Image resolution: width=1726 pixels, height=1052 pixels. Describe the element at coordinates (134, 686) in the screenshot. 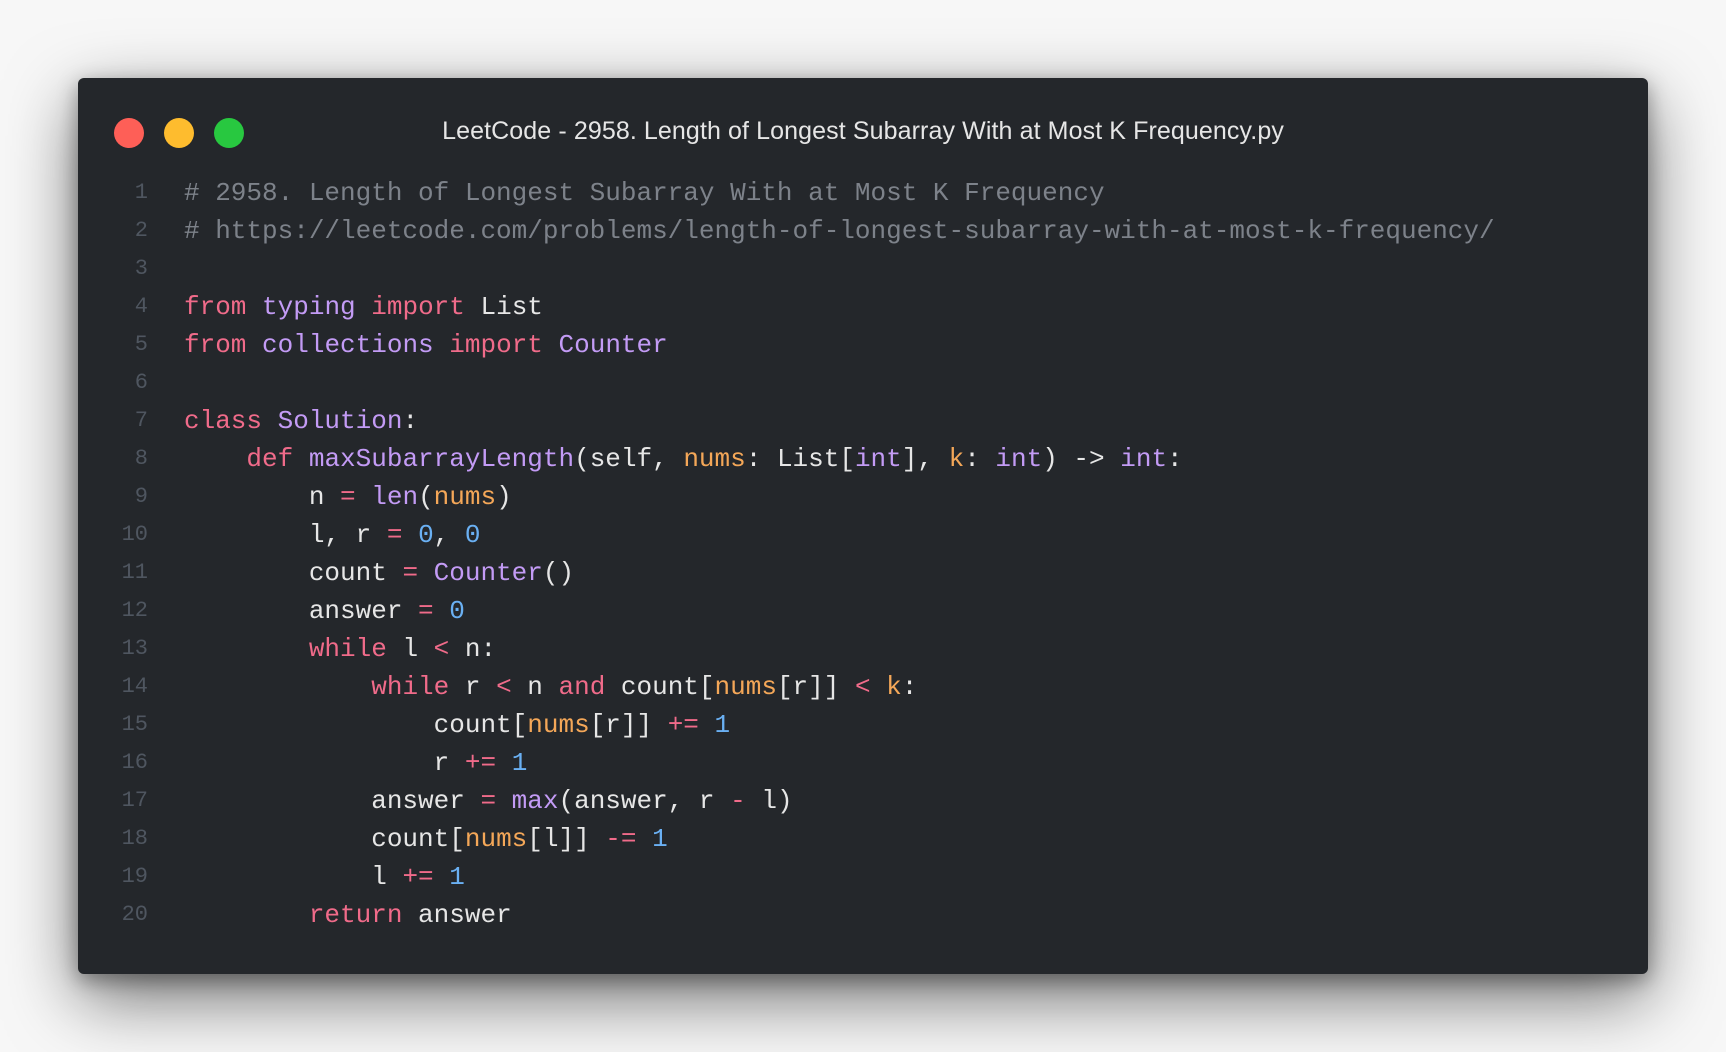

I see `line-number: 14` at that location.